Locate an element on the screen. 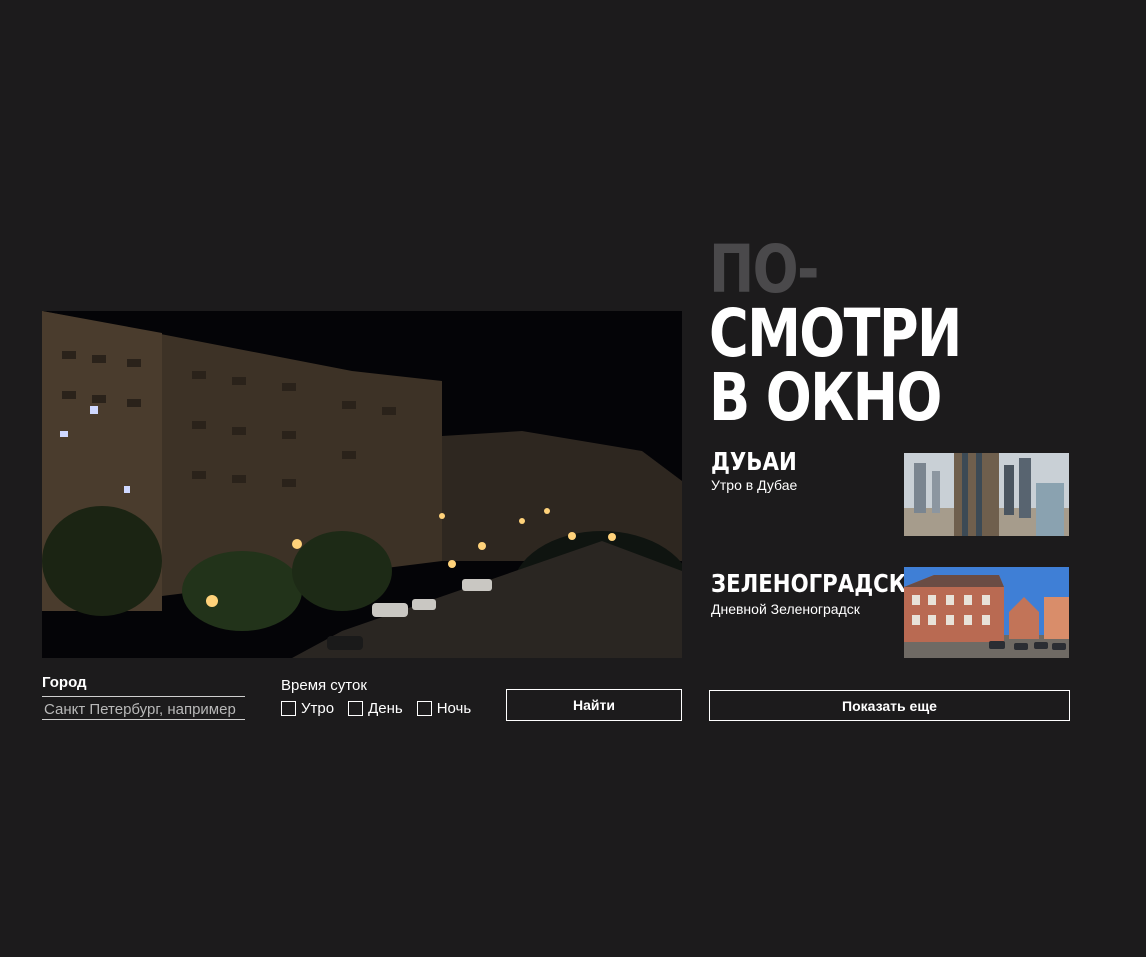  title-line-1: ПО- is located at coordinates (764, 269).